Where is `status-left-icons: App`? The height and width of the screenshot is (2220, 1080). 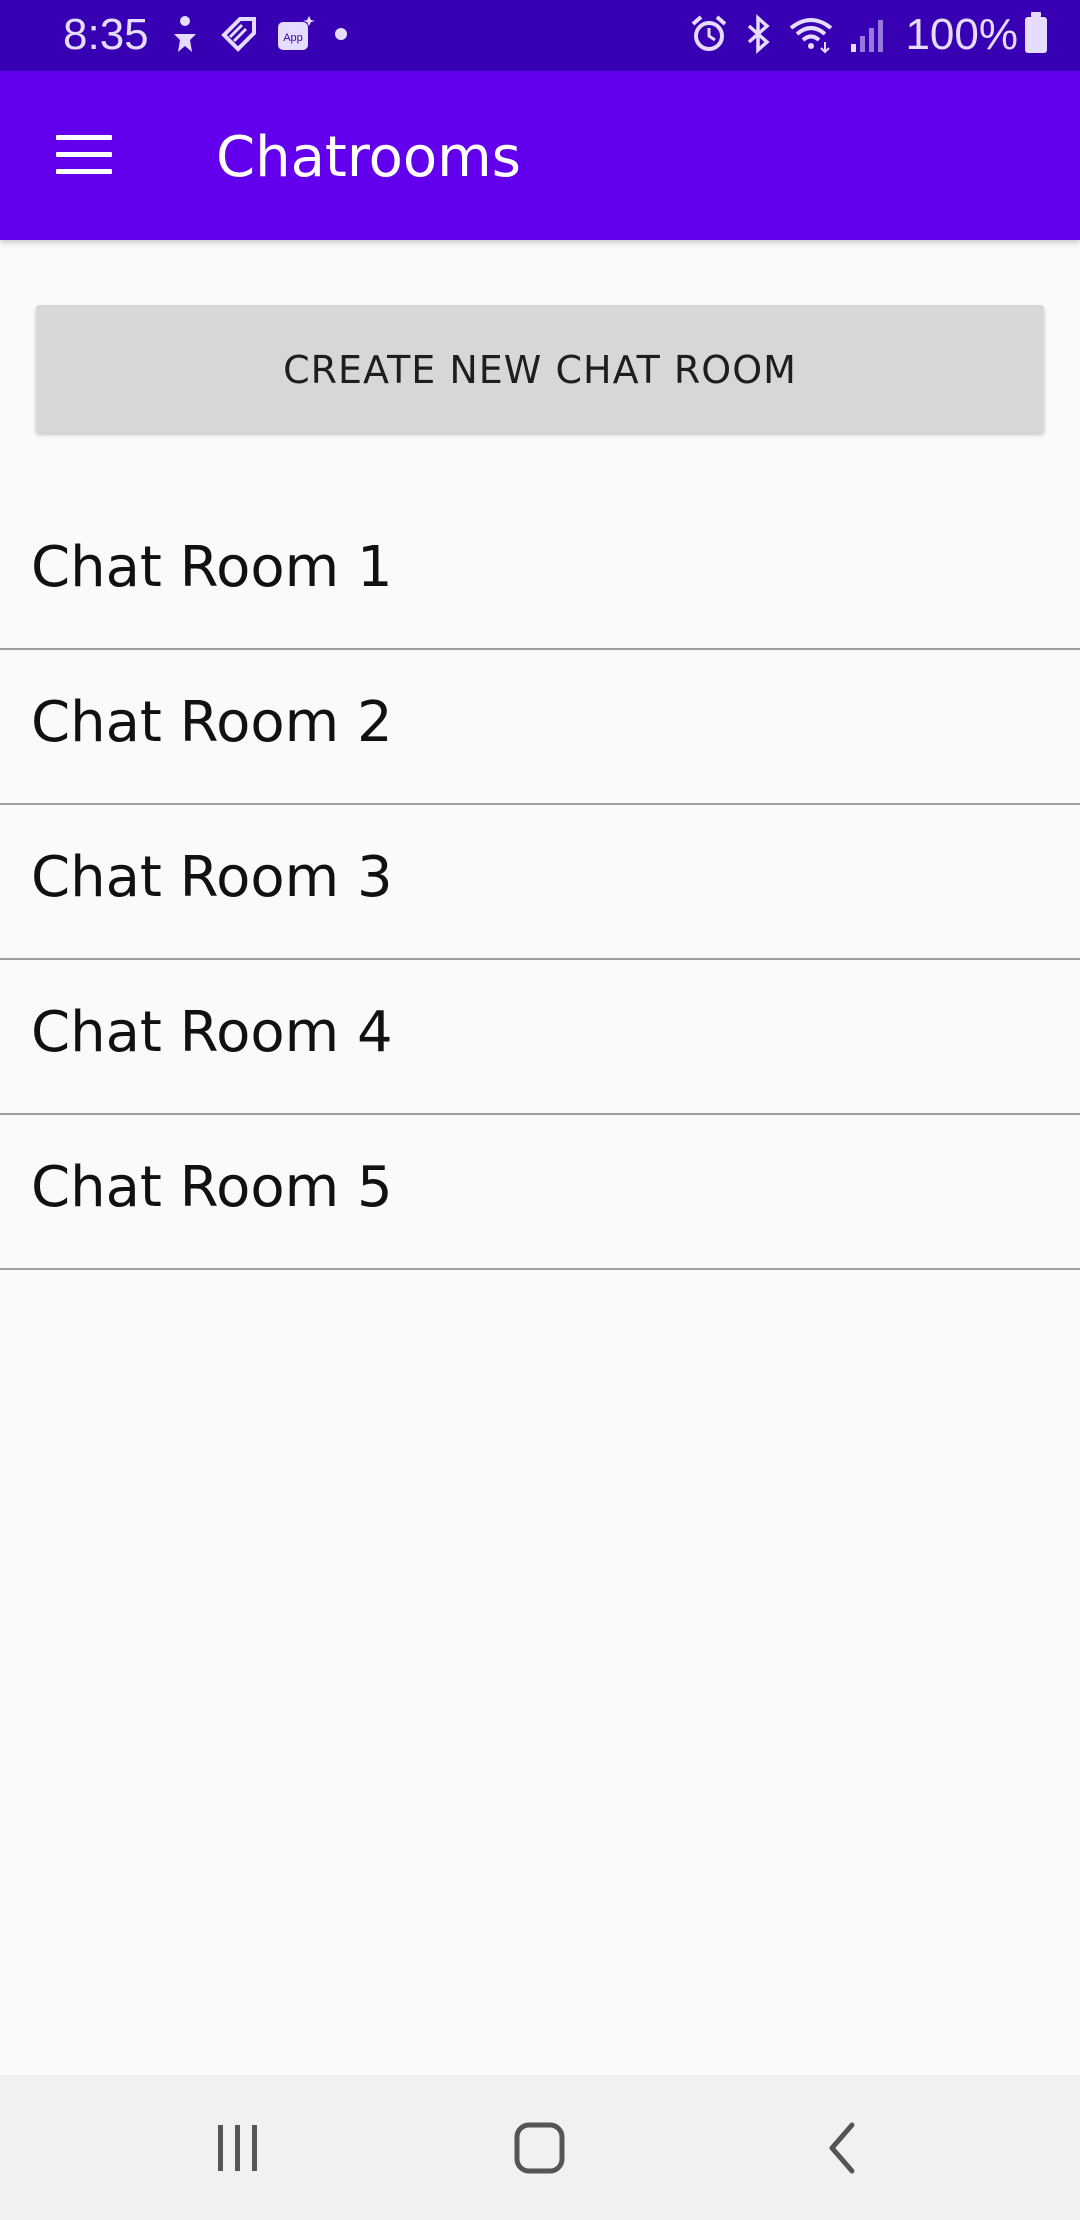
status-left-icons: App is located at coordinates (258, 36).